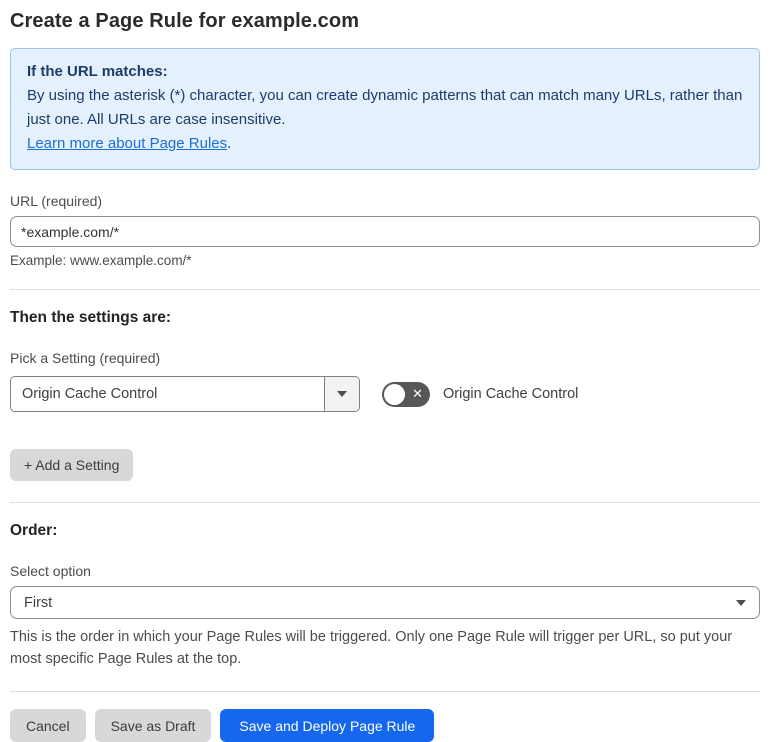  What do you see at coordinates (385, 231) in the screenshot?
I see `url-input` at bounding box center [385, 231].